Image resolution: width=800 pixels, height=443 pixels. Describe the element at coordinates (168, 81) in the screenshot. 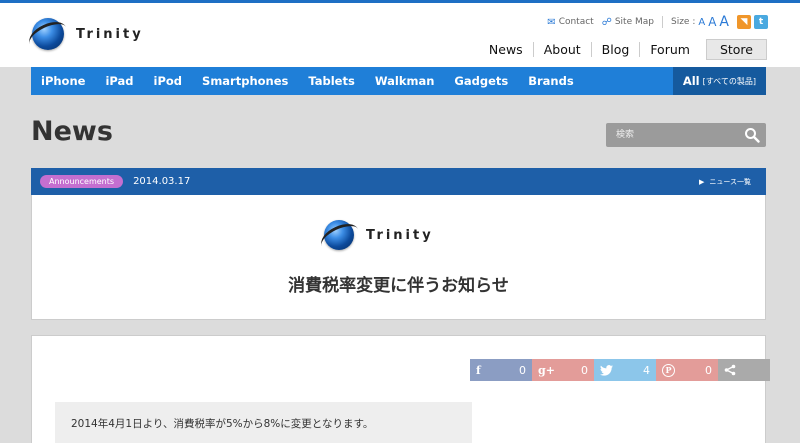

I see `category-ipod: iPod` at that location.